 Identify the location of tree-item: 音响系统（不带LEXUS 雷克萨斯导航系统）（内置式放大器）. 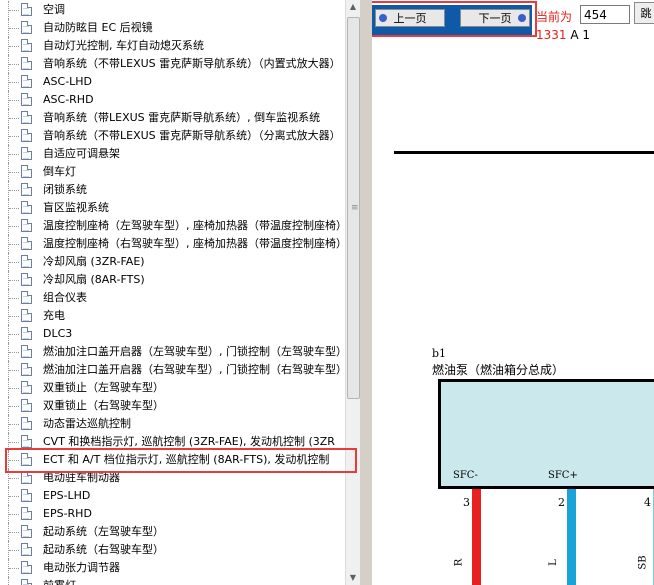
(172, 64).